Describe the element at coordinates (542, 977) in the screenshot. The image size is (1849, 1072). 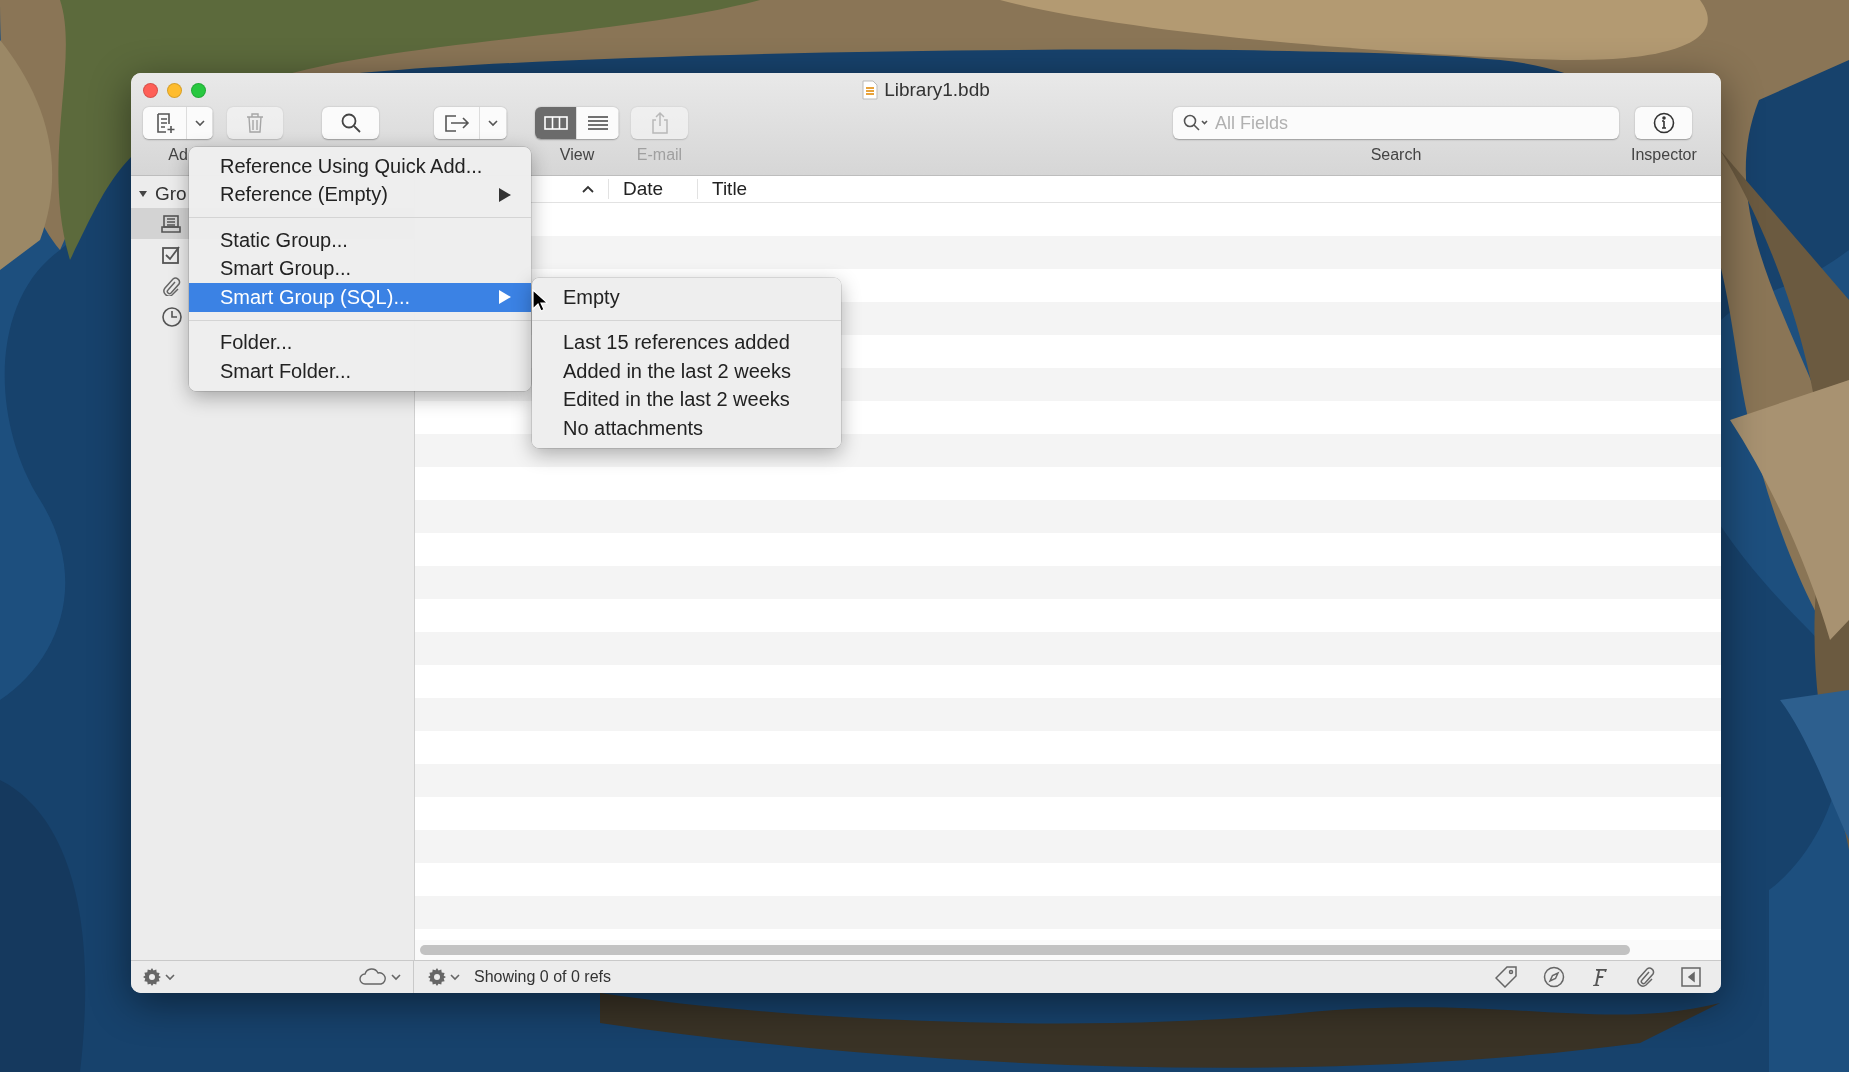
I see `status-text: Showing 0 of 0 refs` at that location.